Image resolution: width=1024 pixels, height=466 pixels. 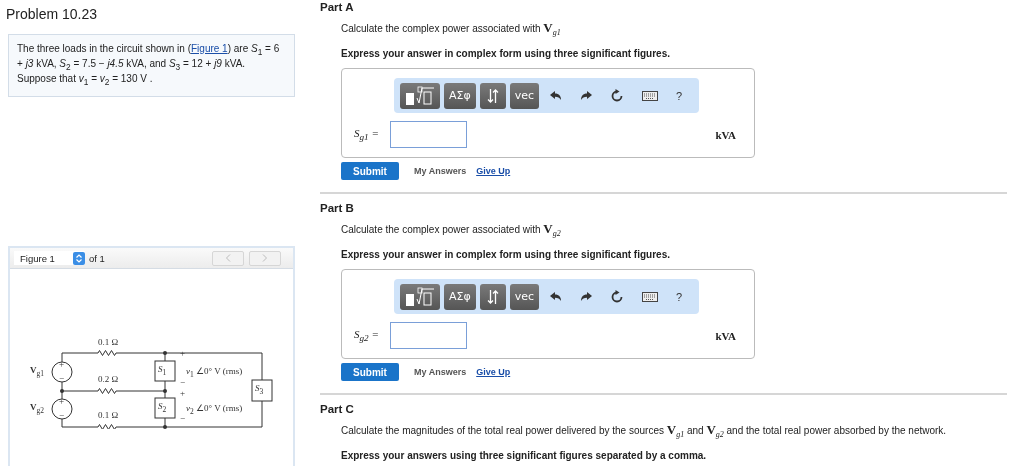 What do you see at coordinates (259, 390) in the screenshot?
I see `load-label: S$_{3}$` at bounding box center [259, 390].